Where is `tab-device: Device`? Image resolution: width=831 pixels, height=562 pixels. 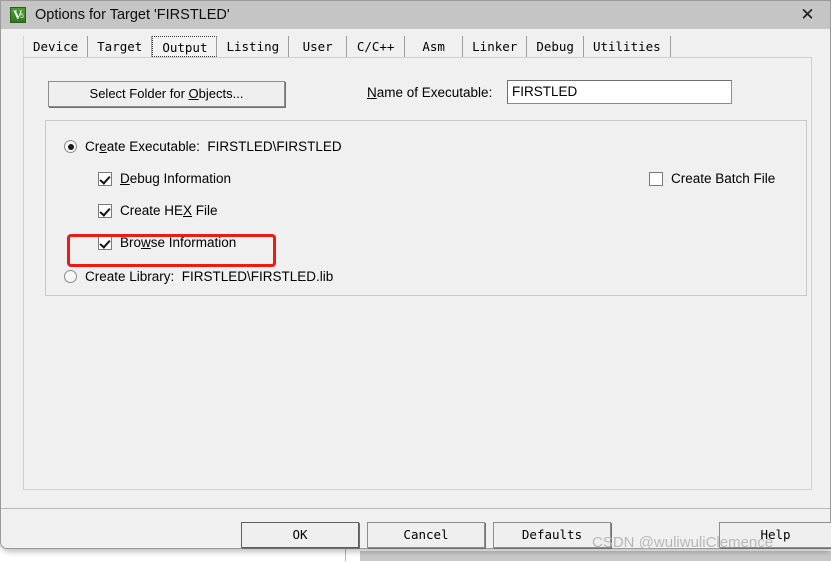
tab-device: Device is located at coordinates (56, 46).